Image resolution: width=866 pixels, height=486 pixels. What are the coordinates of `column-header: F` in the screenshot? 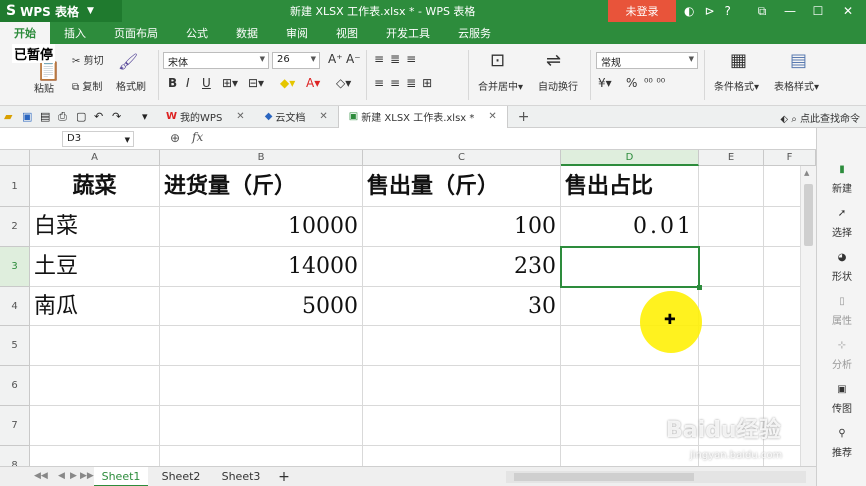 It's located at (790, 158).